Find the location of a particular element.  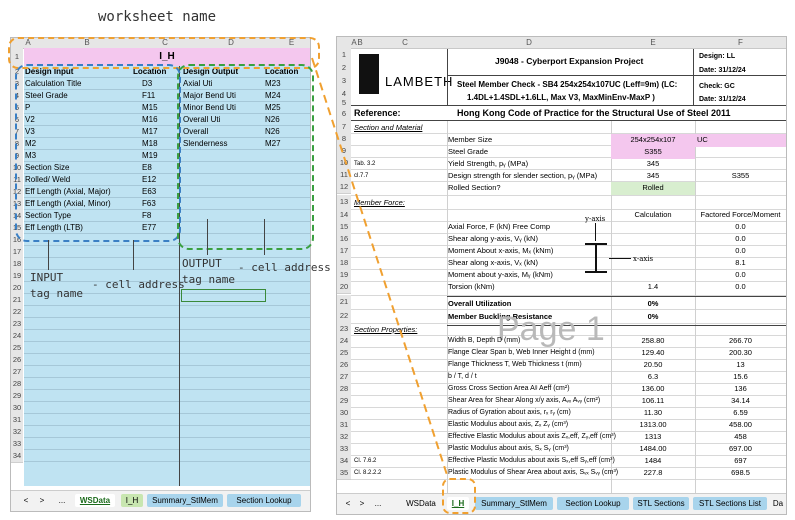

property-value-e: 136.00 is located at coordinates (653, 389).